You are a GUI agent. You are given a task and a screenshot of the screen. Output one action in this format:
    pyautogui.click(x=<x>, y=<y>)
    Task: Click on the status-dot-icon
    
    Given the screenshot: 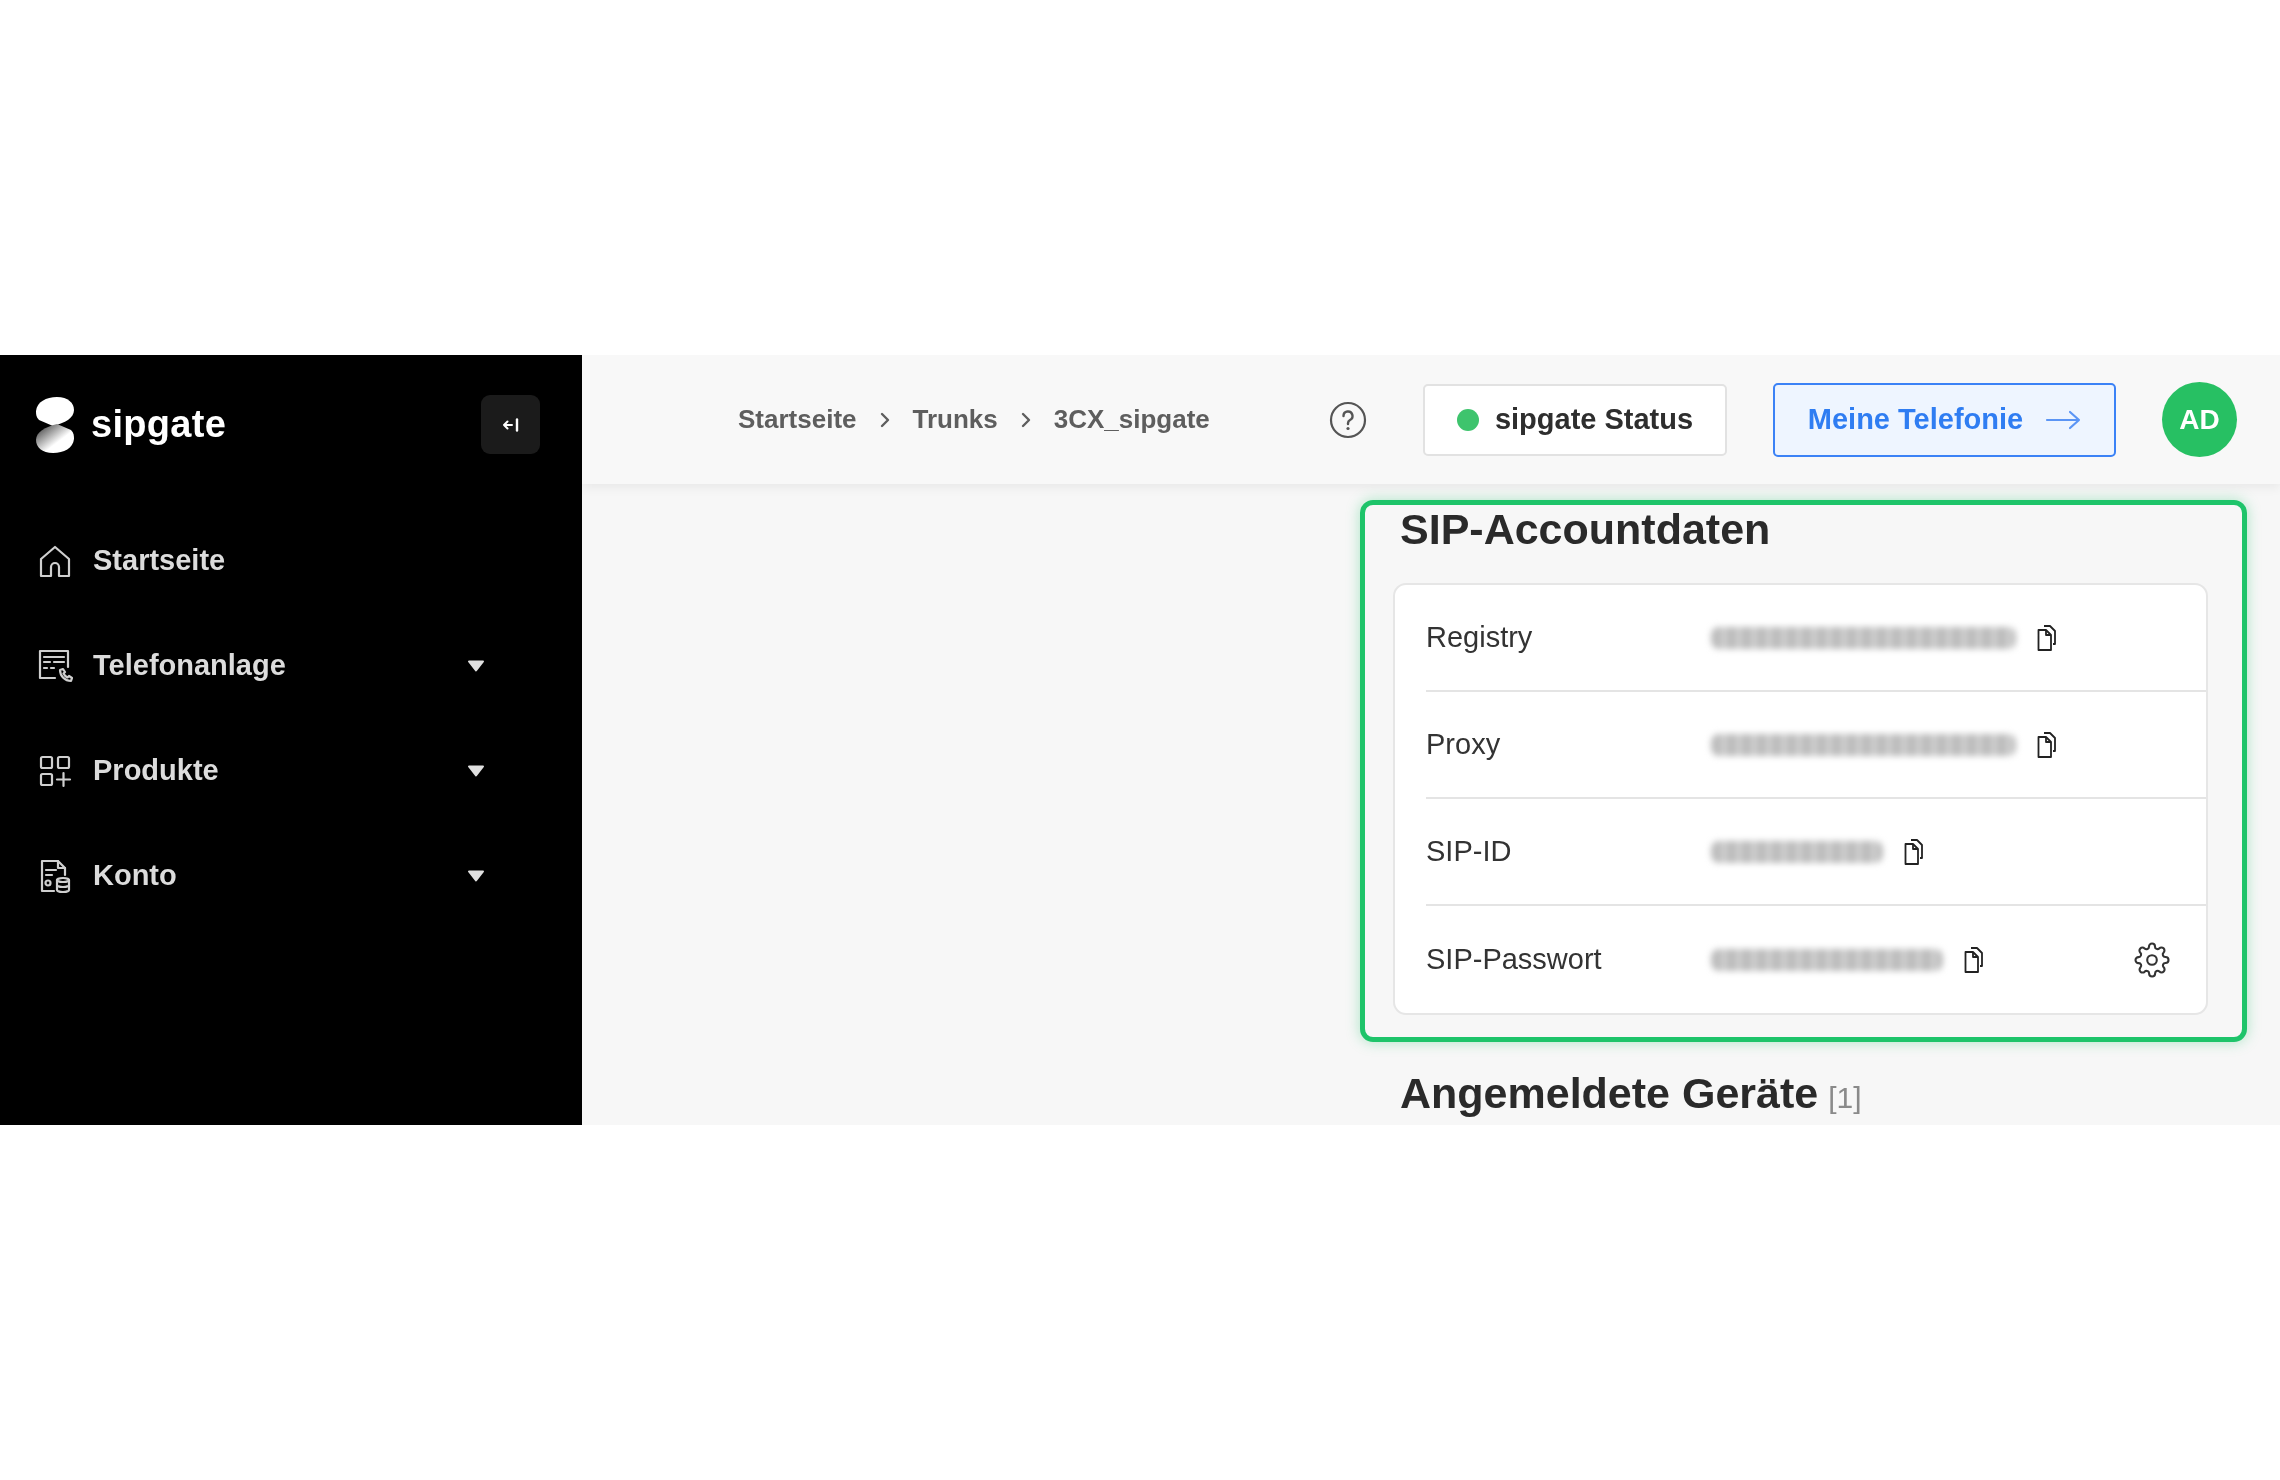 What is the action you would take?
    pyautogui.click(x=1467, y=419)
    